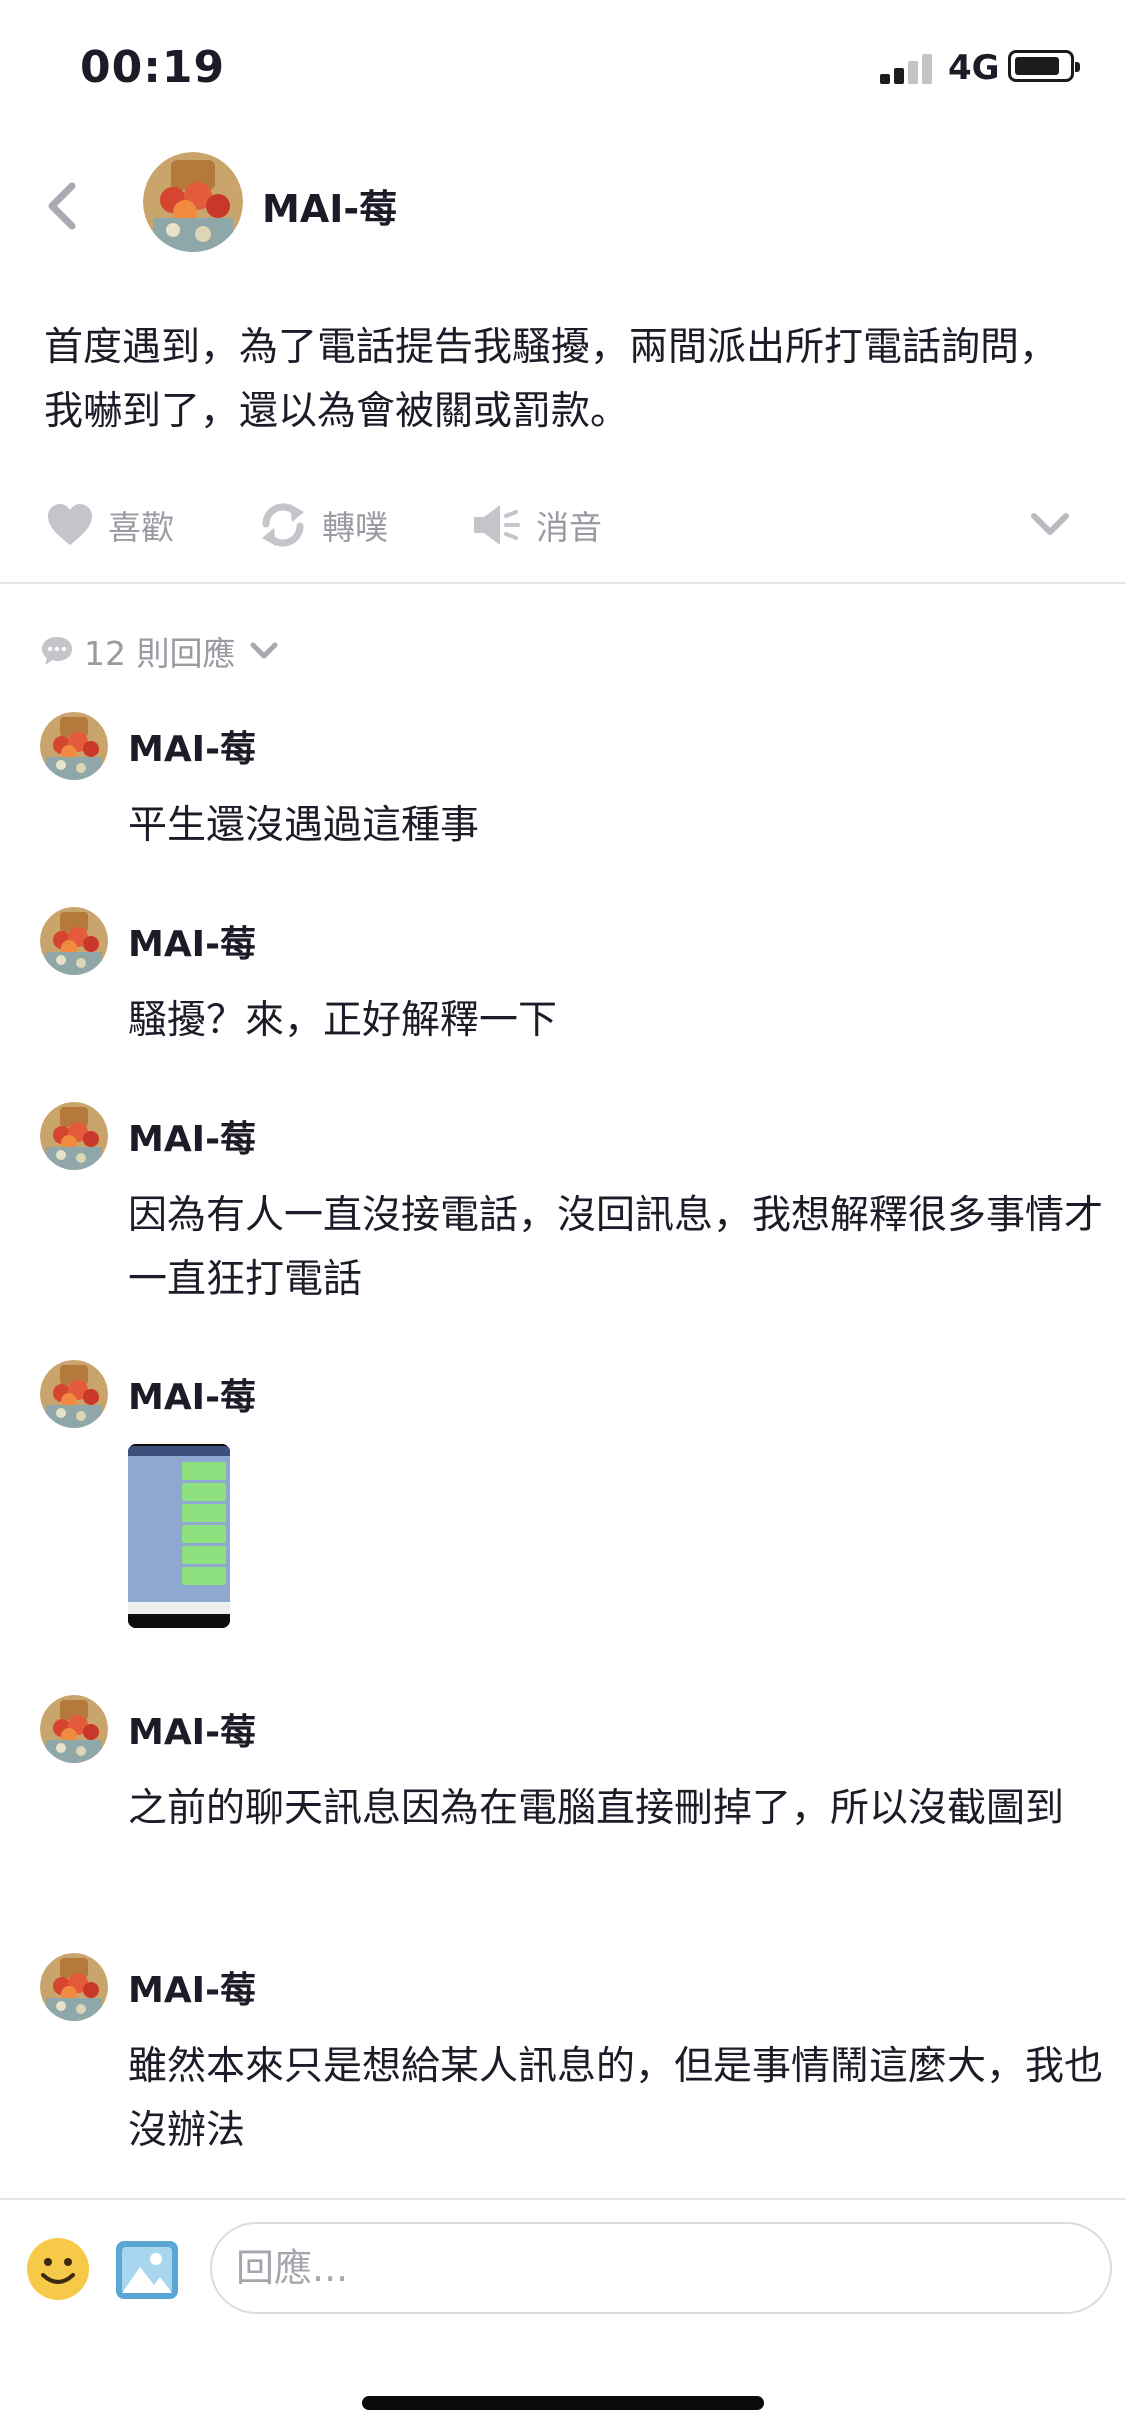 The width and height of the screenshot is (1125, 2436). I want to click on chevron-left-icon, so click(62, 206).